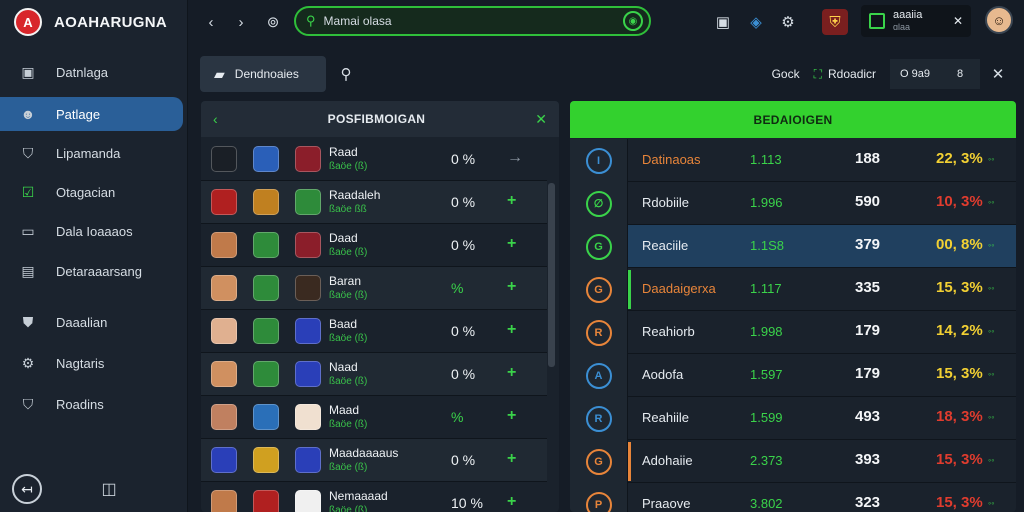 Image resolution: width=1024 pixels, height=512 pixels. I want to click on sub-label-gock: Gock, so click(786, 74).